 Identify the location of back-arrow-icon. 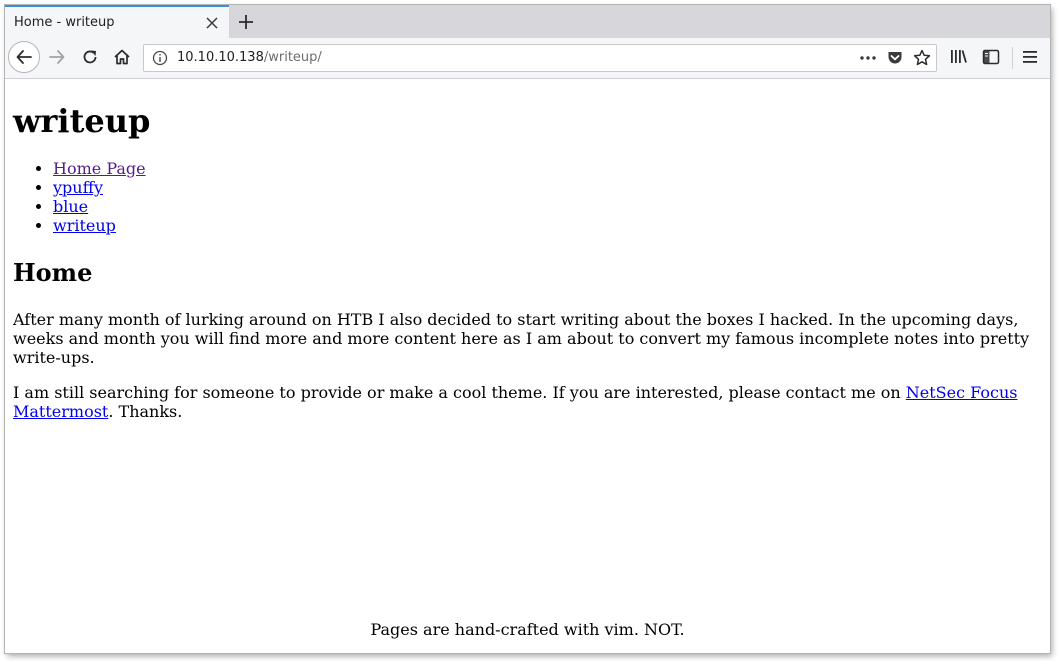
(24, 57).